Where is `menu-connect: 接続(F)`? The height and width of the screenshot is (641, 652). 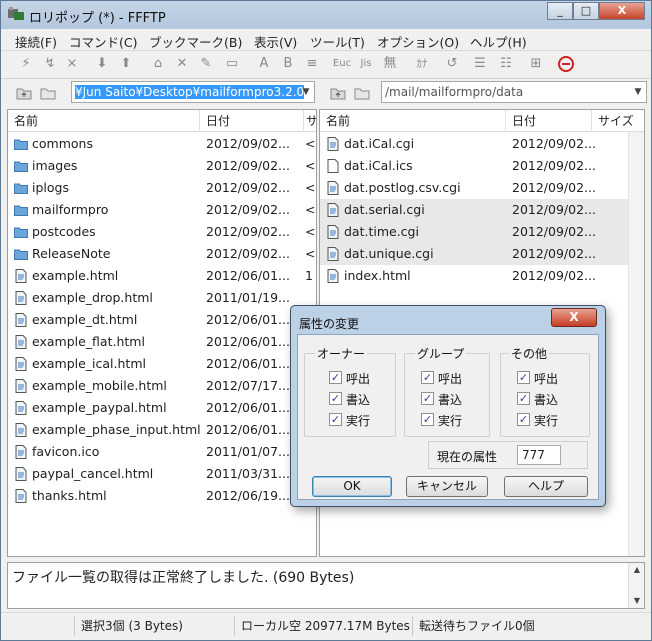 menu-connect: 接続(F) is located at coordinates (36, 41).